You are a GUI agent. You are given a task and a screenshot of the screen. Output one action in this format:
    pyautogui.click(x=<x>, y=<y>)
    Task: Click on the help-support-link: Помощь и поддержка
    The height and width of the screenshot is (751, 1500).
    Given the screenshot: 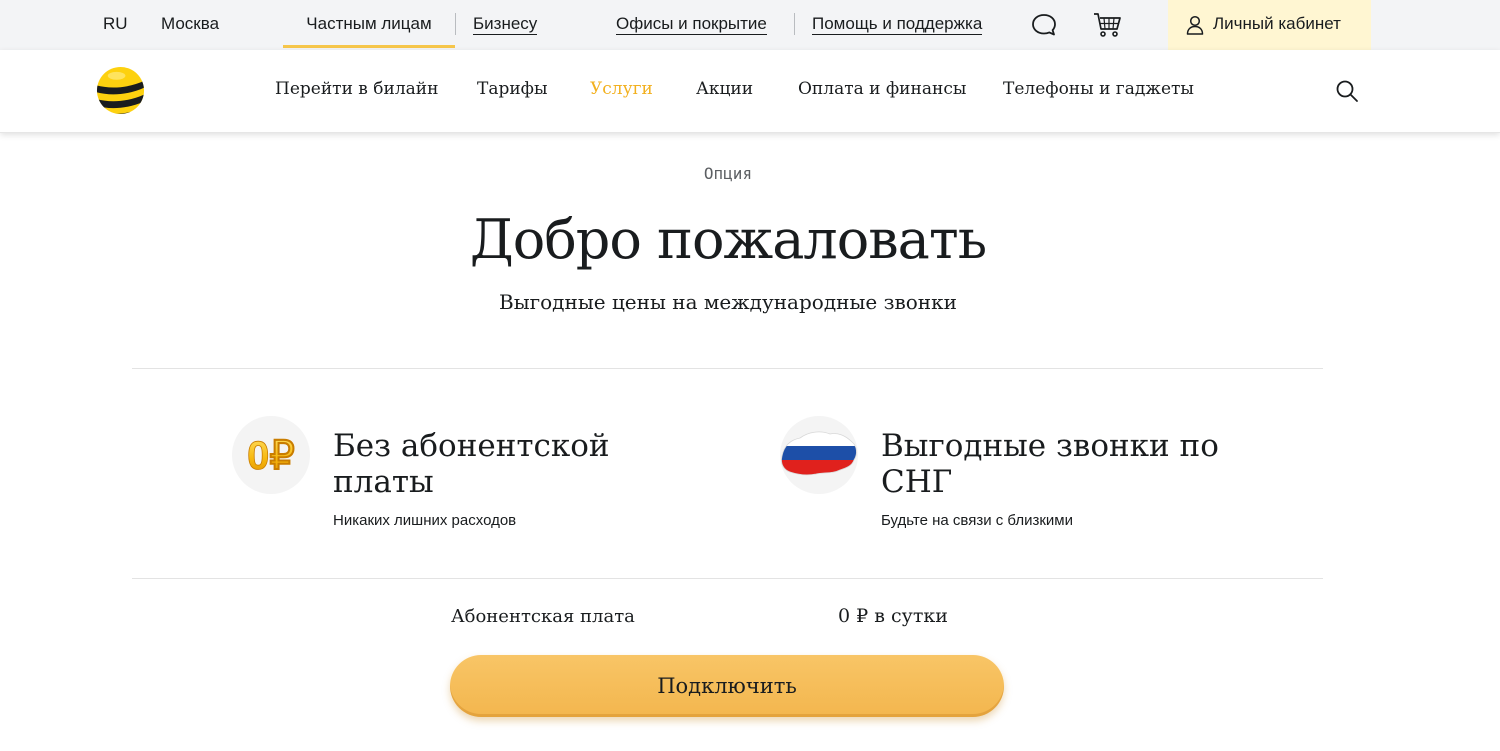 What is the action you would take?
    pyautogui.click(x=897, y=24)
    